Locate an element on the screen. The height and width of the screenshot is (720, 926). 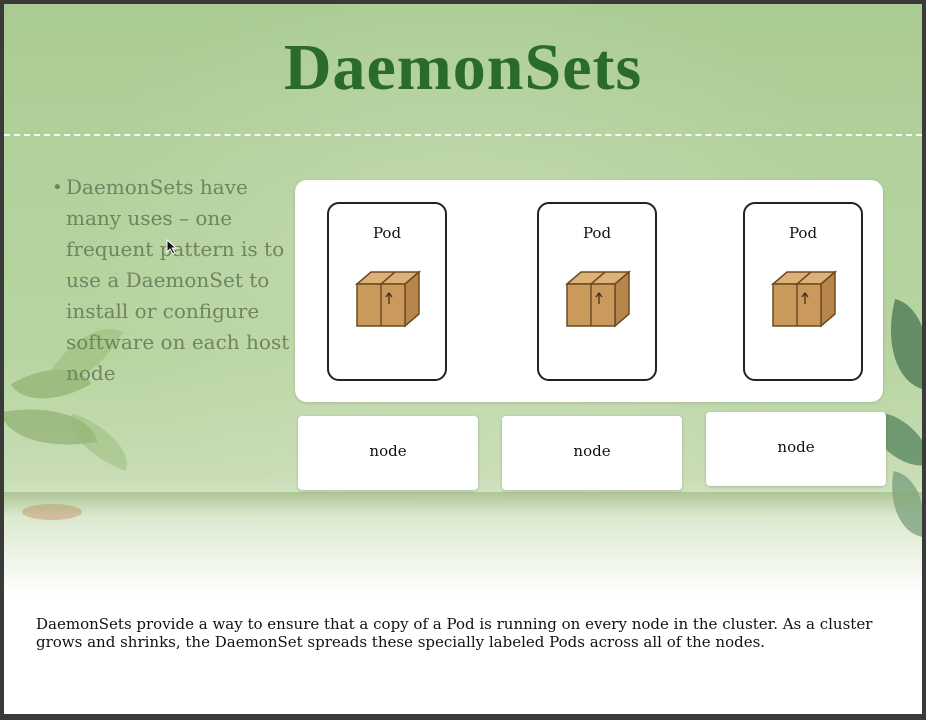
slide-title: DaemonSets is located at coordinates (463, 67).